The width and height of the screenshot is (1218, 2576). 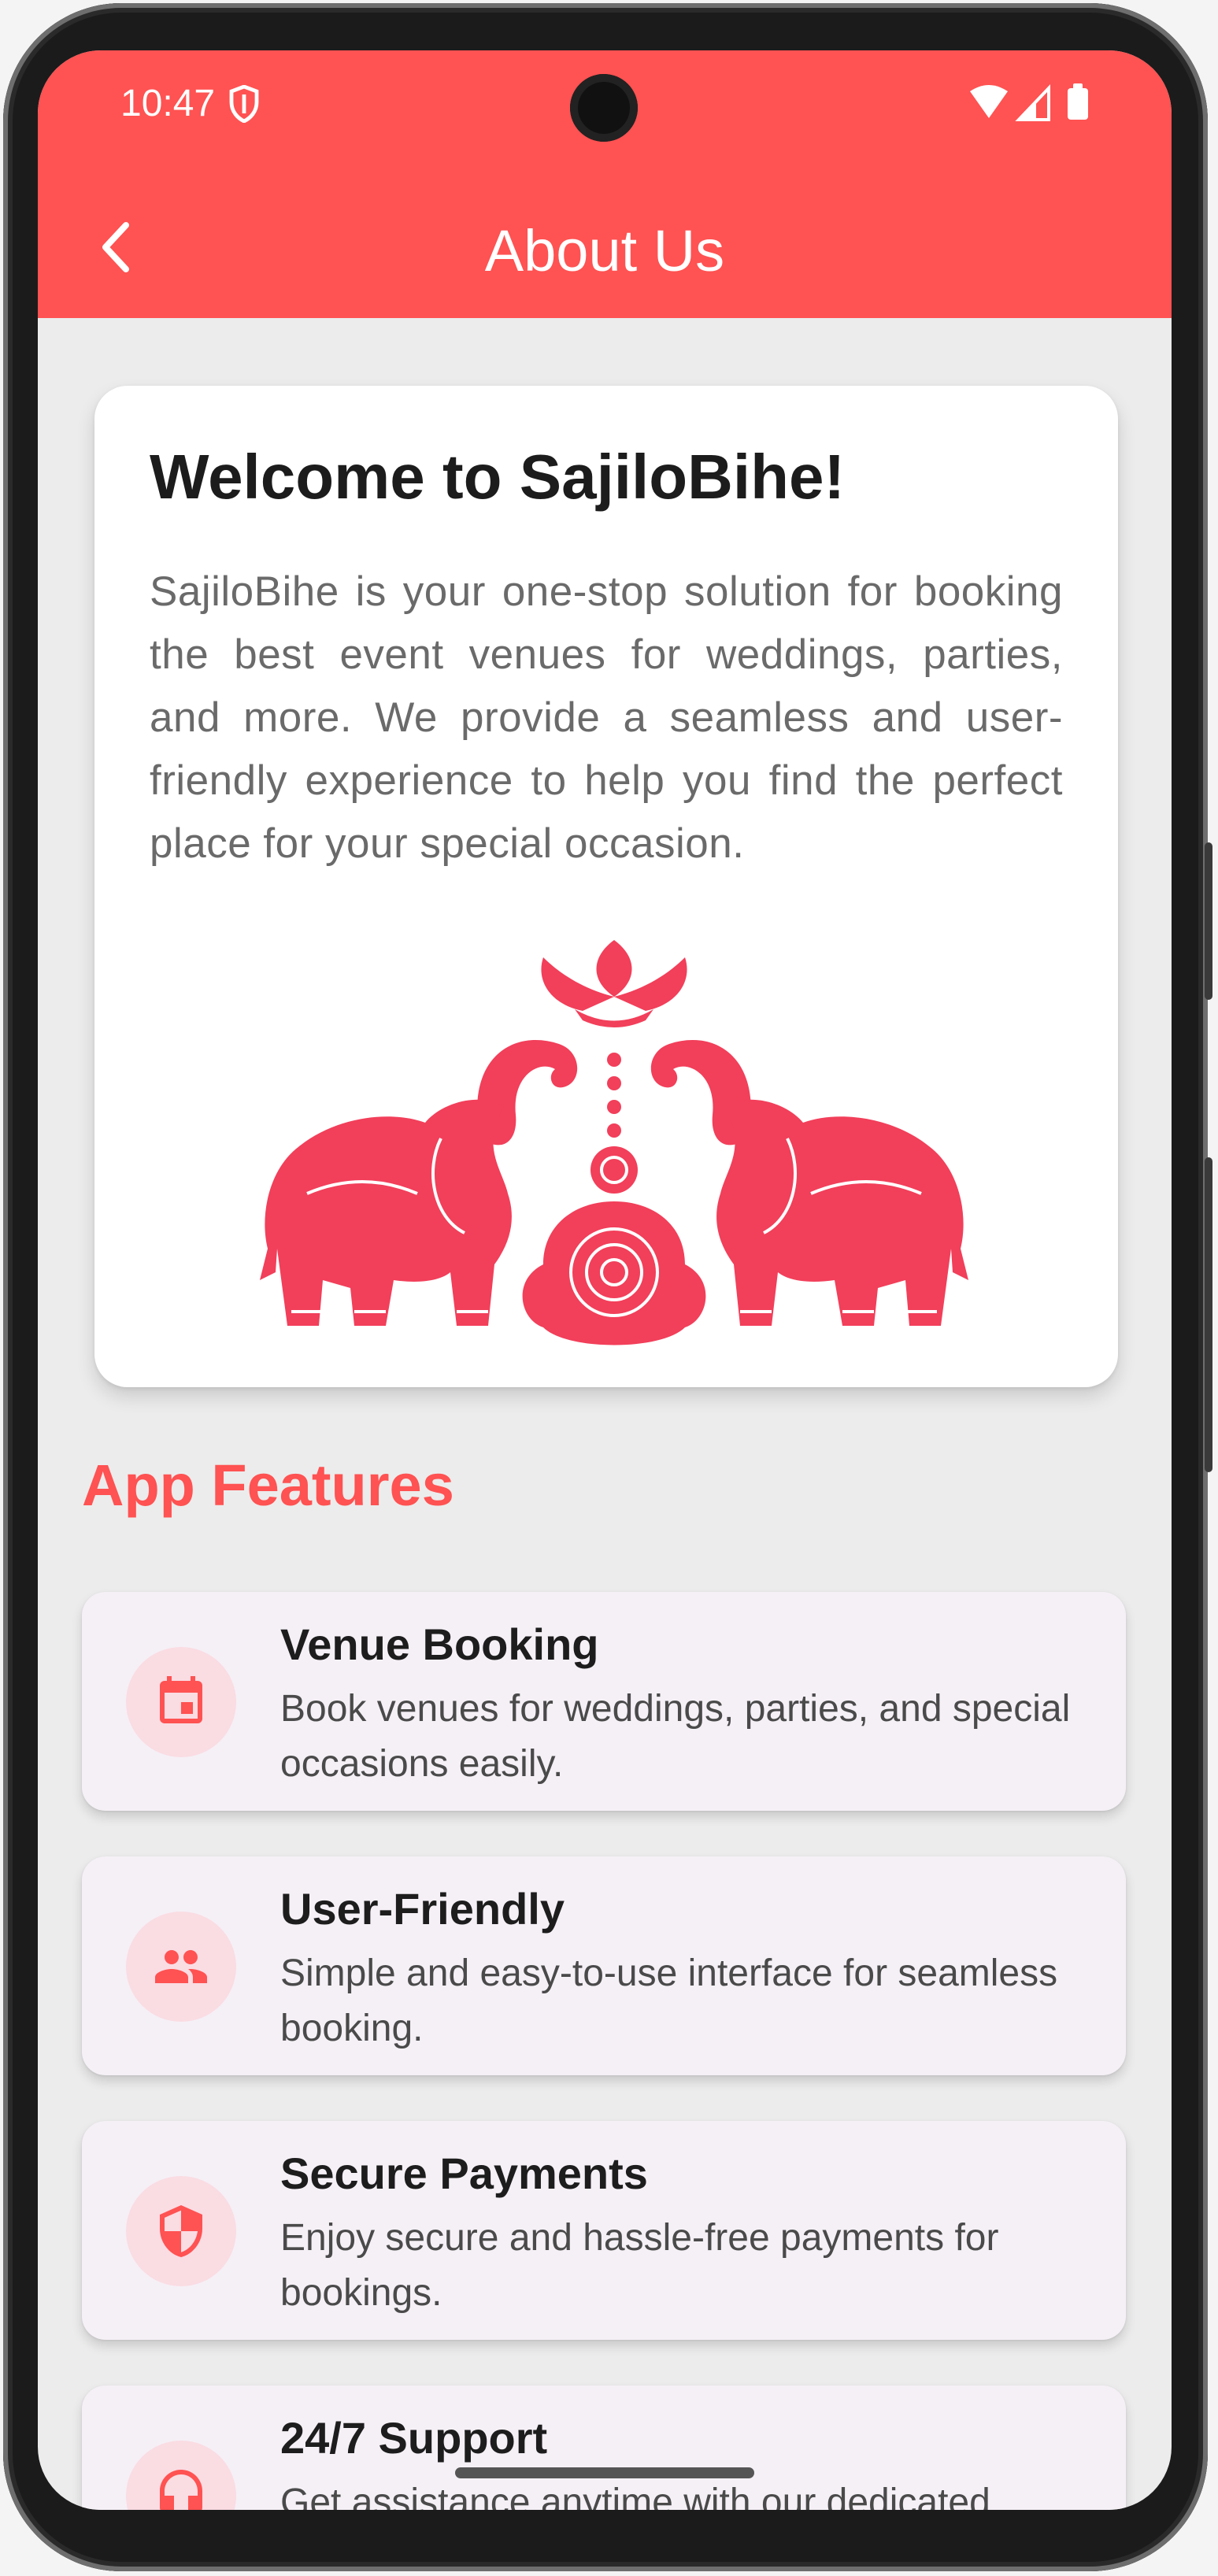 What do you see at coordinates (614, 1142) in the screenshot?
I see `elephants-illustration` at bounding box center [614, 1142].